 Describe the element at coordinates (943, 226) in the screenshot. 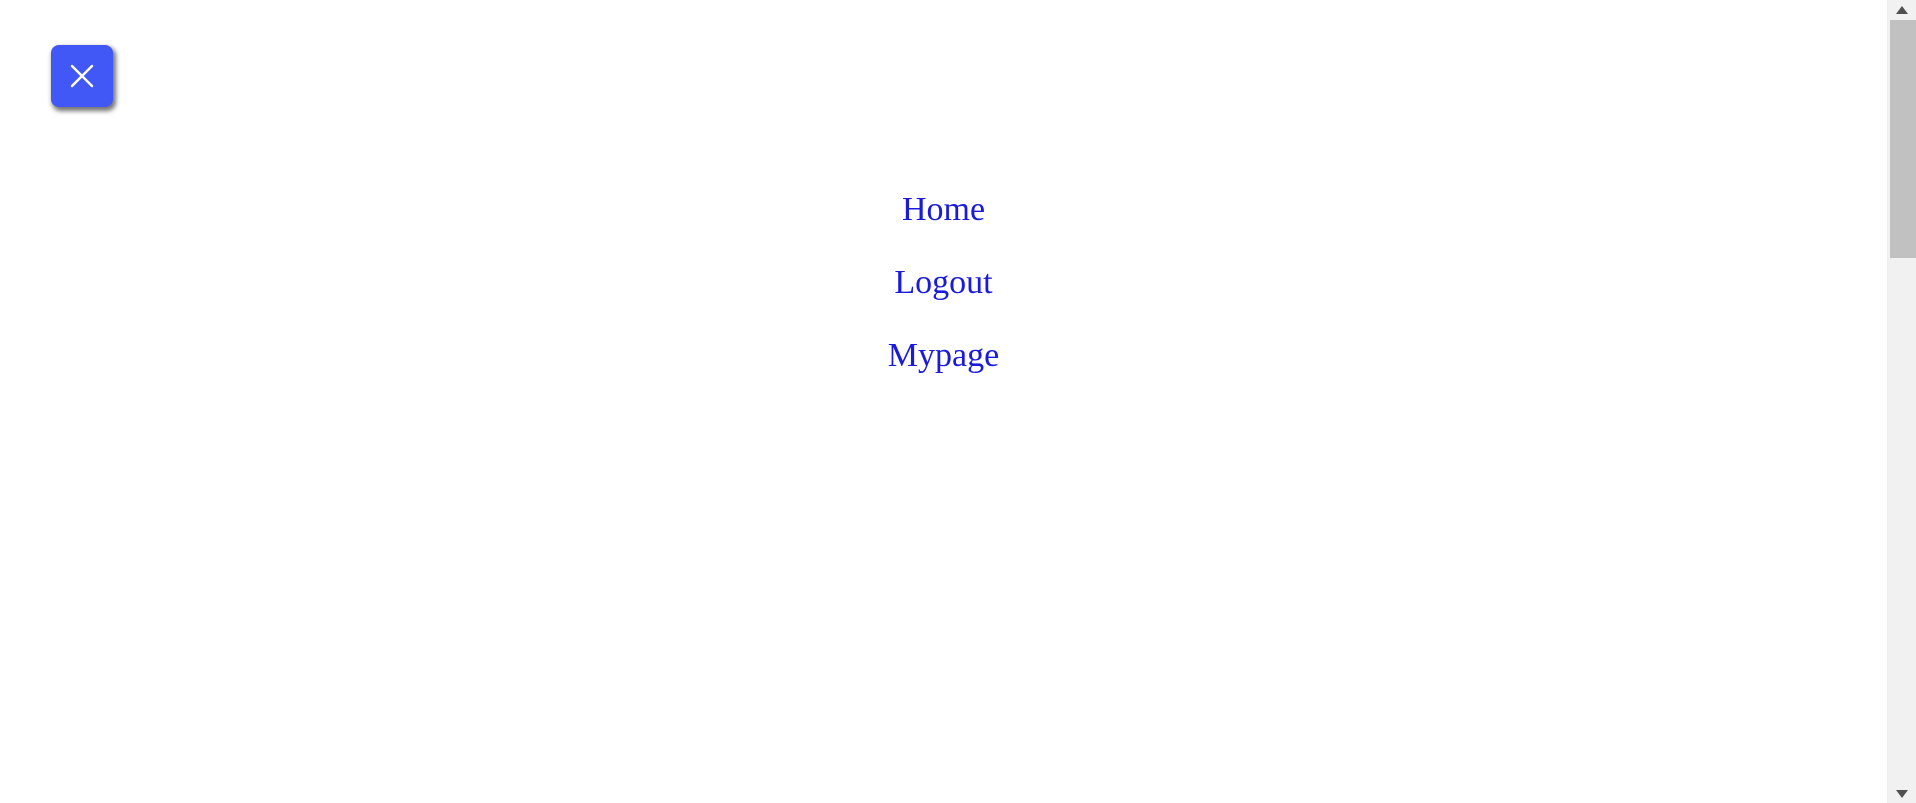

I see `menu-link-home: Home` at that location.